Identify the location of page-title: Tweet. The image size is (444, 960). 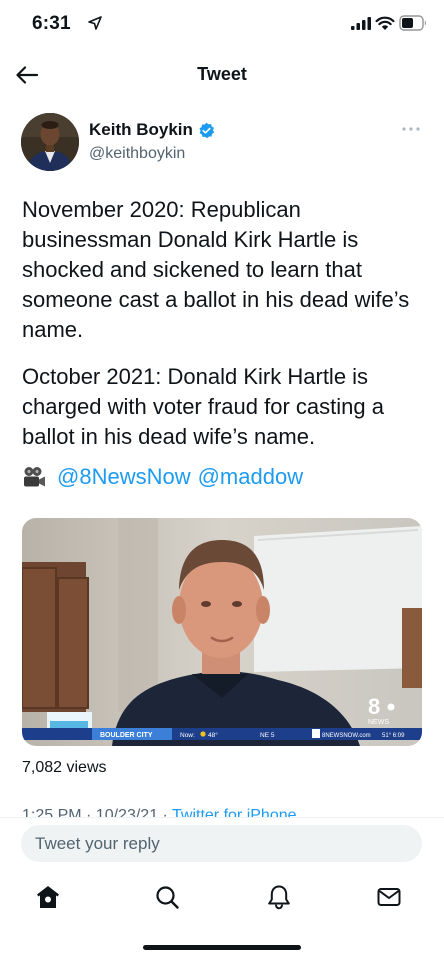
(222, 74).